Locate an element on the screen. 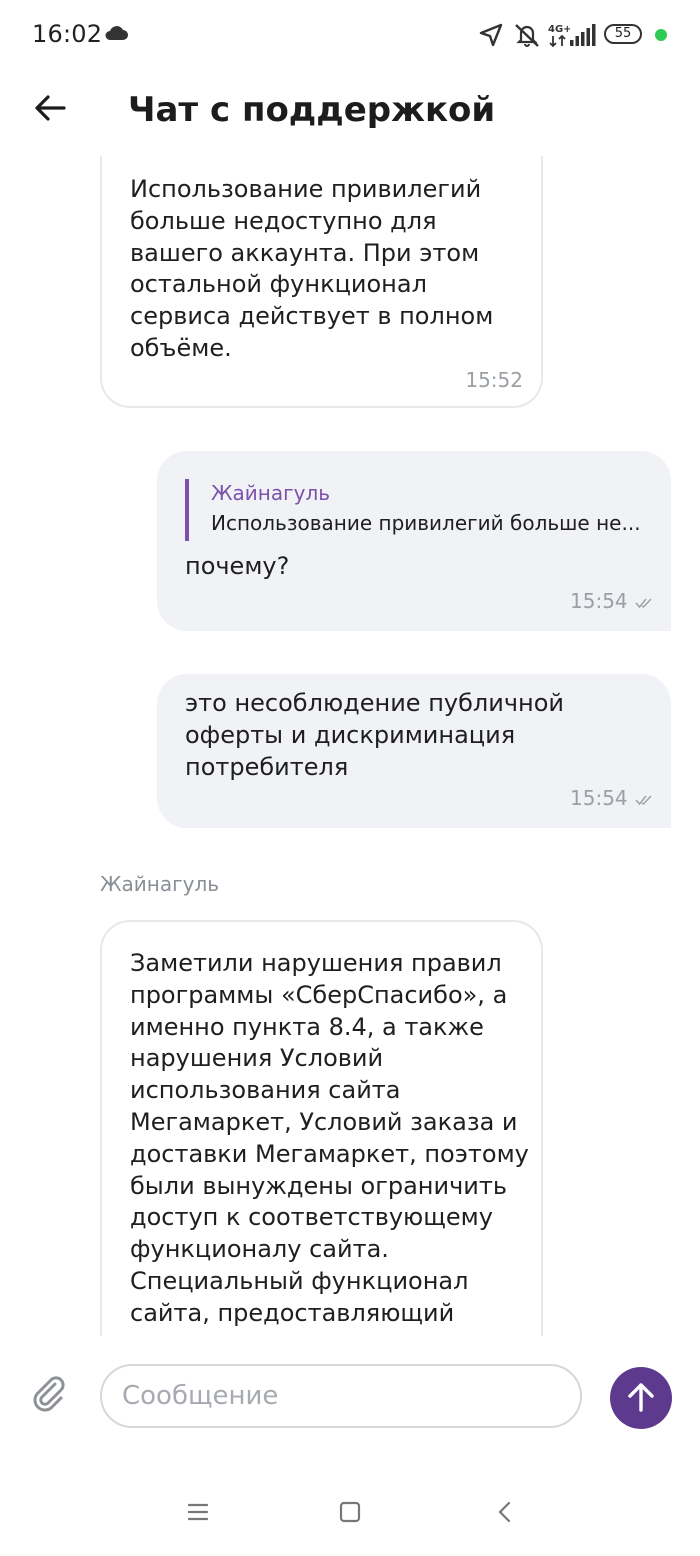  network-4g-icon: 4G+ is located at coordinates (560, 37).